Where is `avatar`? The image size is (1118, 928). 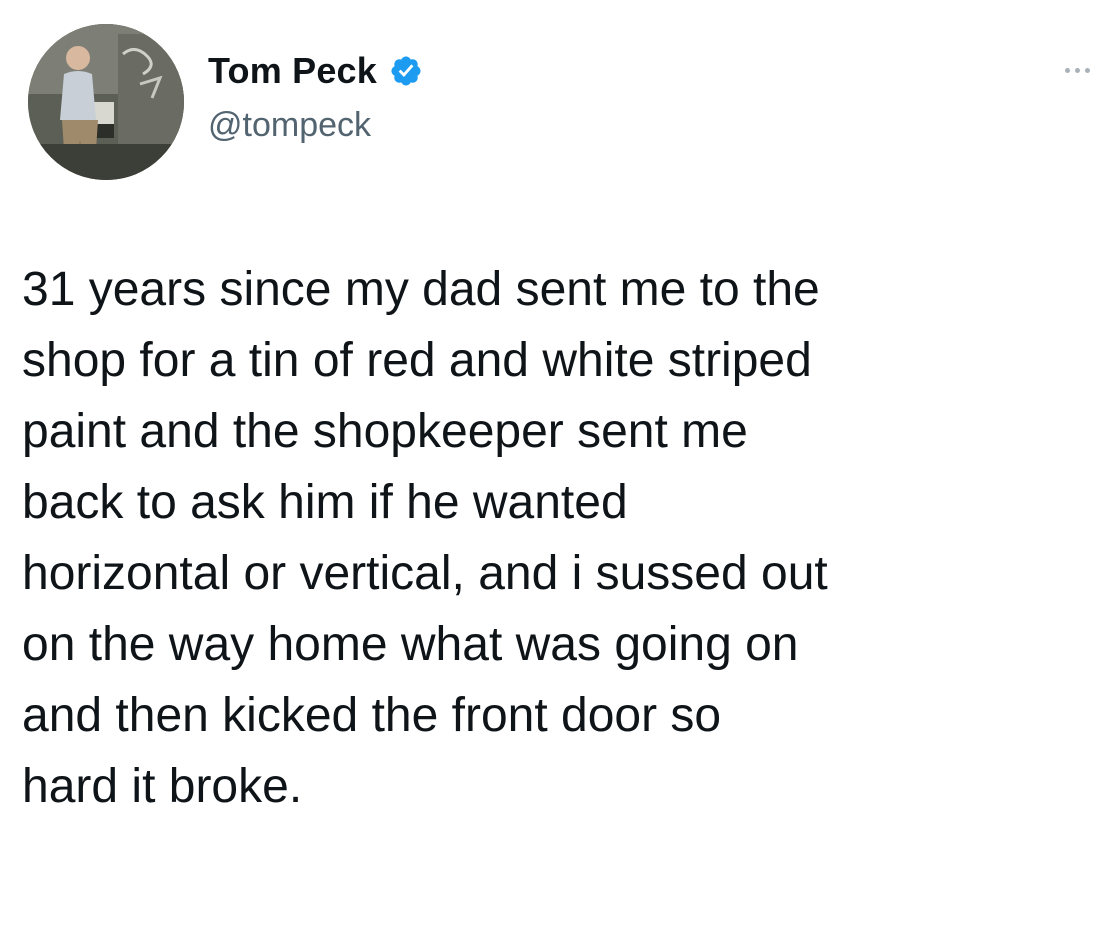 avatar is located at coordinates (106, 102).